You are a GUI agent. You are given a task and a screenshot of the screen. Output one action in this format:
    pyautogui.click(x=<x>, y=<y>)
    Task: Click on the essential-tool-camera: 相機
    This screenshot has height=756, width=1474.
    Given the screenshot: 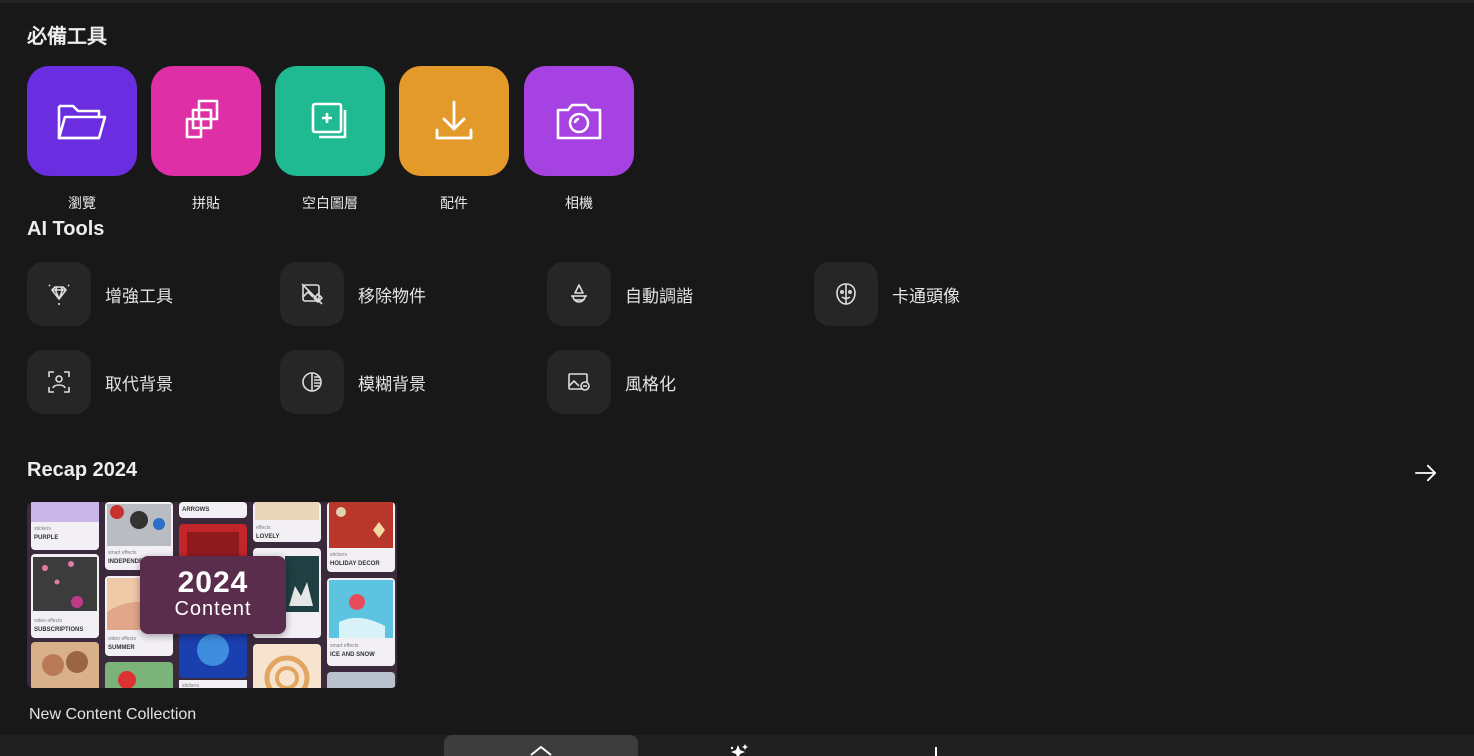 What is the action you would take?
    pyautogui.click(x=579, y=139)
    